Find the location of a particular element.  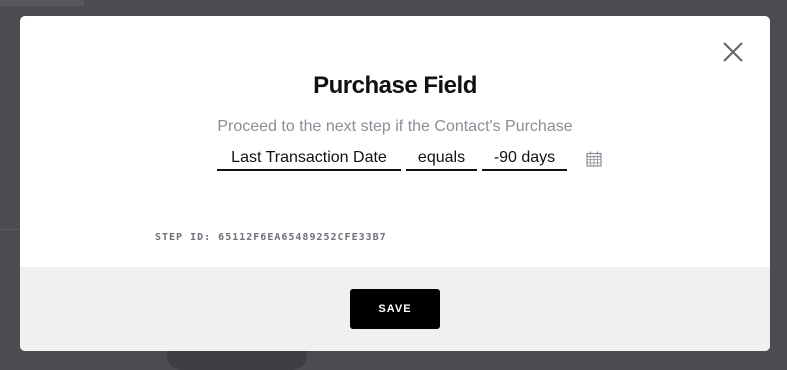

operator-select: equals is located at coordinates (441, 159).